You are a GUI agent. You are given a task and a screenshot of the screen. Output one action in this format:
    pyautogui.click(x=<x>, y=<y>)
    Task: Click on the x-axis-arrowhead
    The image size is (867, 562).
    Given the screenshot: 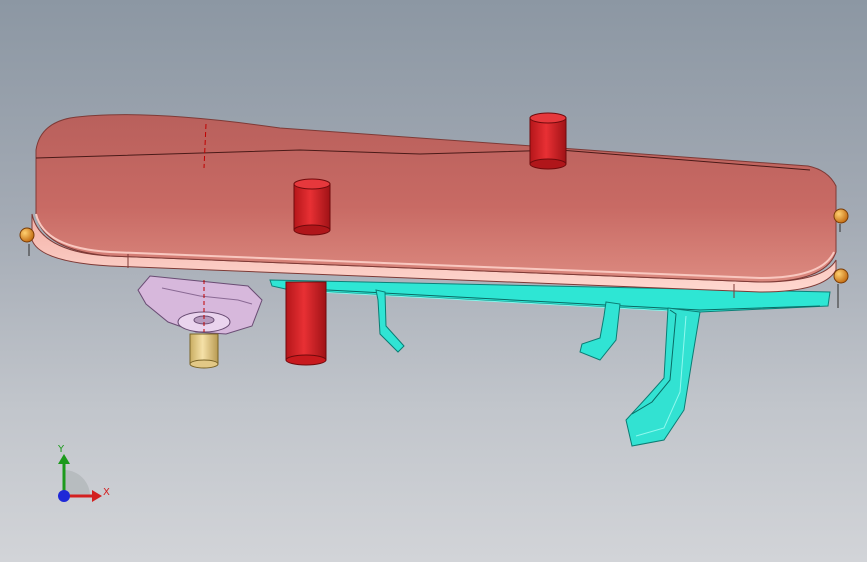 What is the action you would take?
    pyautogui.click(x=97, y=496)
    